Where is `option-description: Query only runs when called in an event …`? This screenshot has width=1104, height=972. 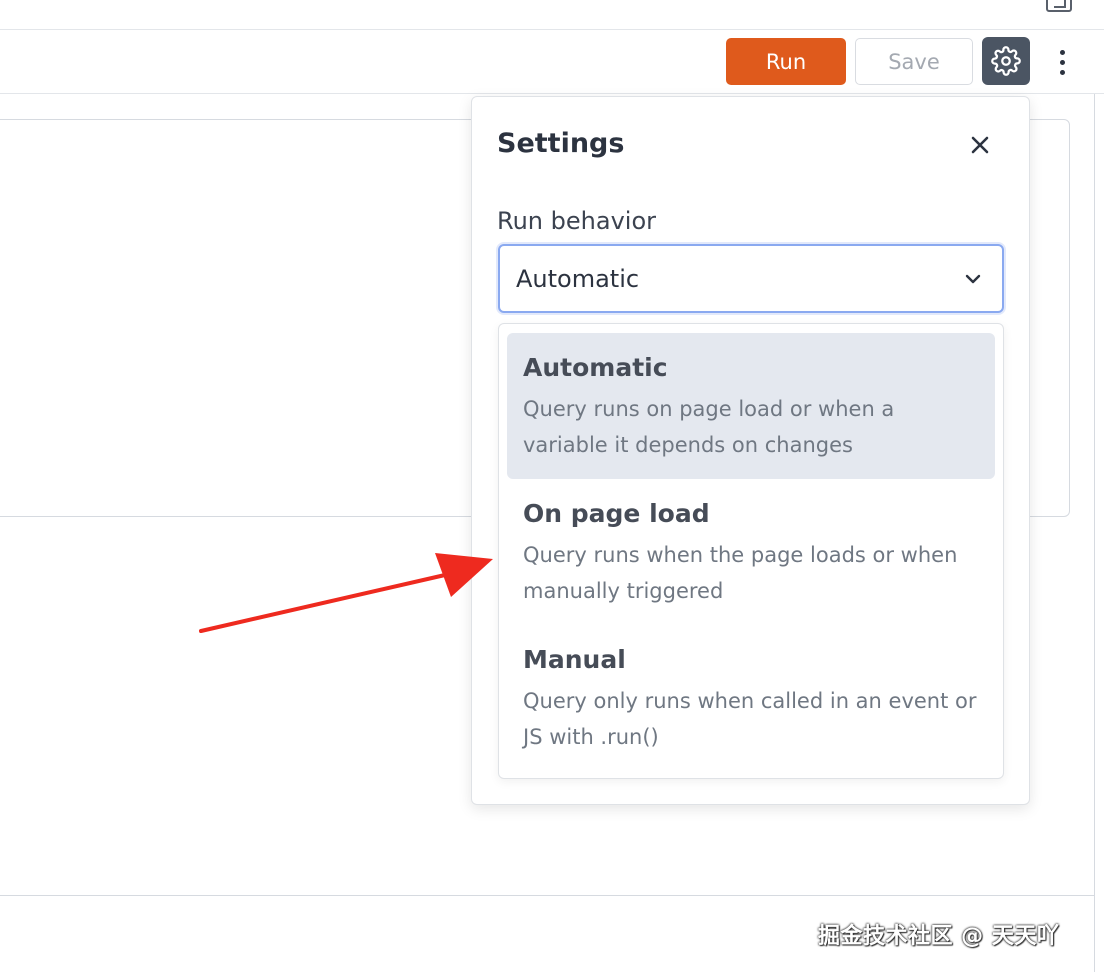
option-description: Query only runs when called in an event … is located at coordinates (750, 719).